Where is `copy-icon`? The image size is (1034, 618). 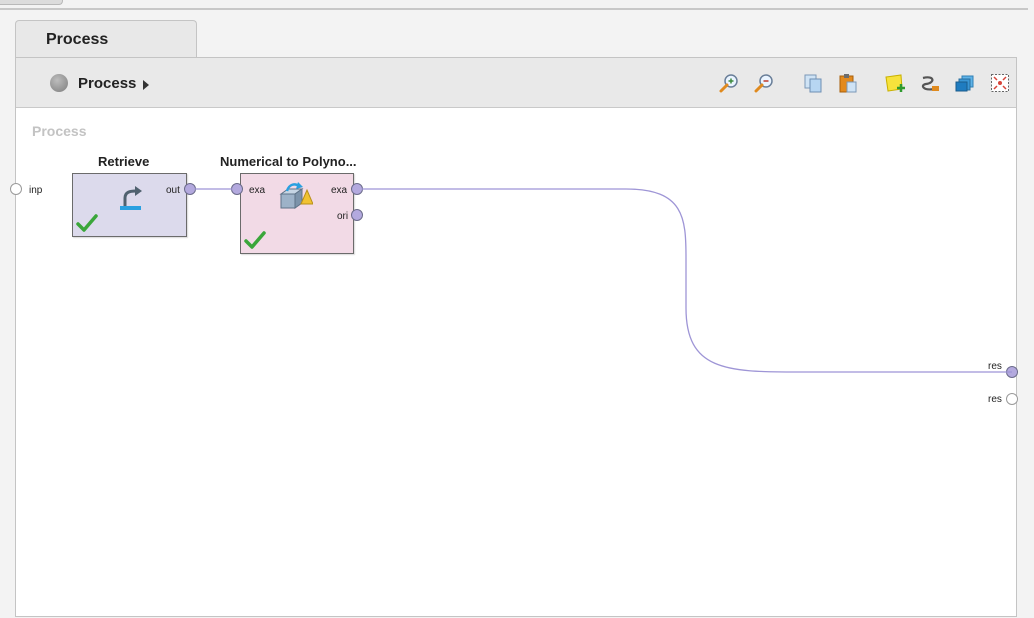
copy-icon is located at coordinates (813, 83).